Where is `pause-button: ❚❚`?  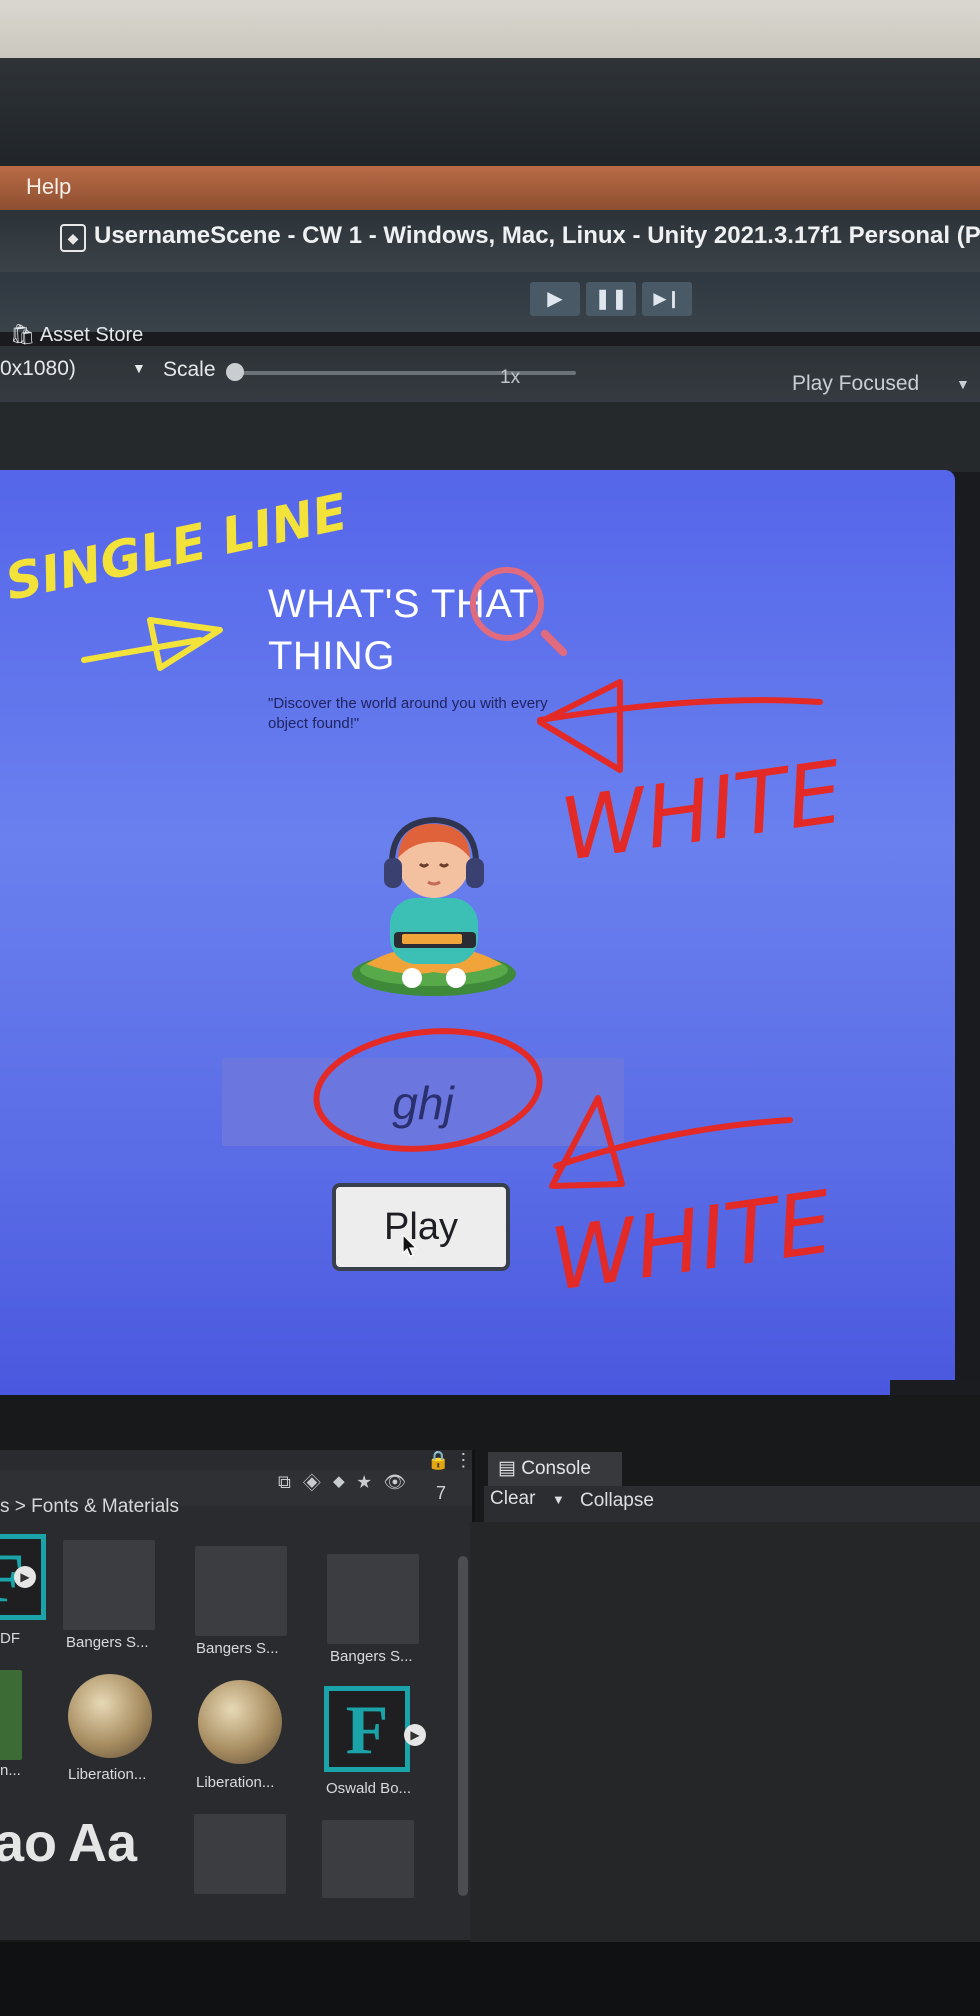 pause-button: ❚❚ is located at coordinates (611, 299).